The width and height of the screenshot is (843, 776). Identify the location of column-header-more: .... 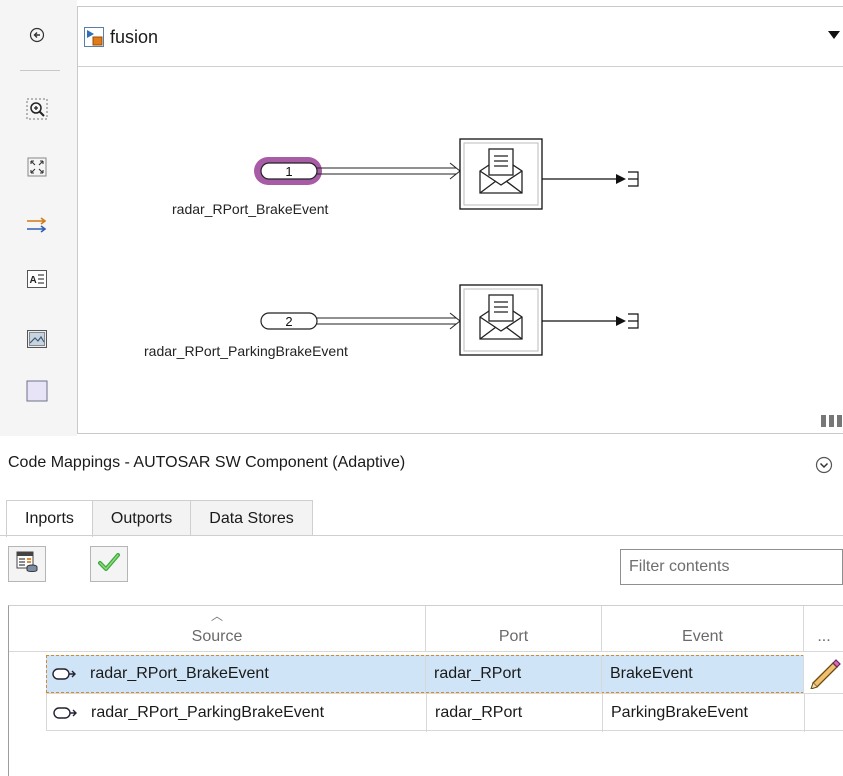
(823, 629).